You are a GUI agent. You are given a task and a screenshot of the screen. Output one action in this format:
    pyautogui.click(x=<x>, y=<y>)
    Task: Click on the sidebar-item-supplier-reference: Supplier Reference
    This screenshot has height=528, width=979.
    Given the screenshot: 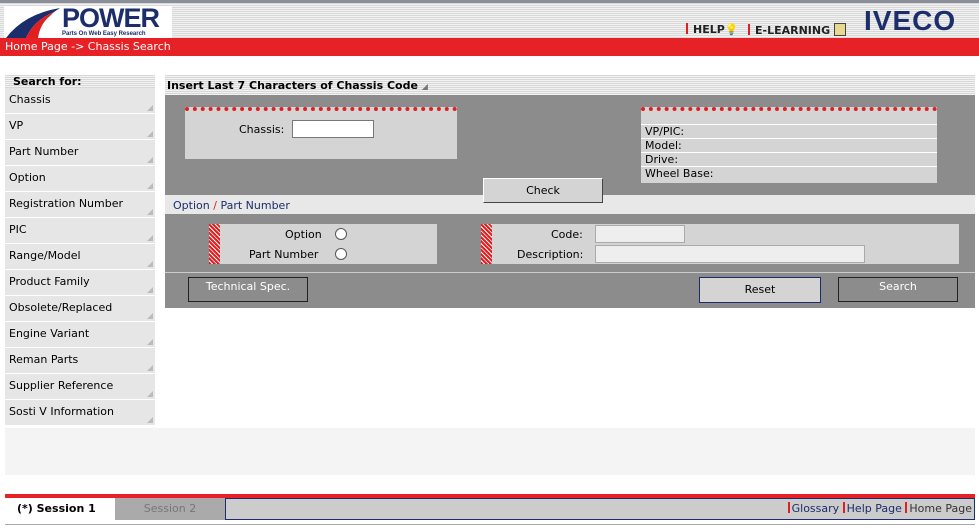 What is the action you would take?
    pyautogui.click(x=80, y=387)
    